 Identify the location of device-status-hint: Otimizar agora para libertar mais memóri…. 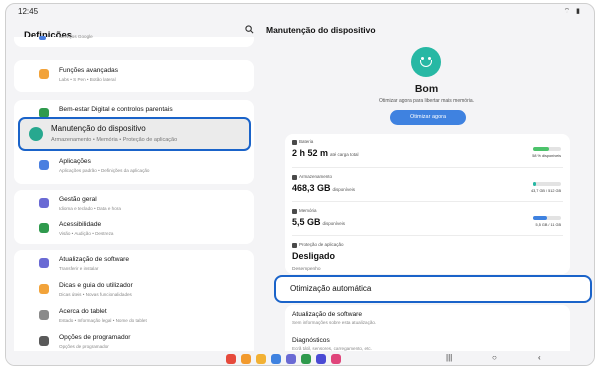
(426, 101).